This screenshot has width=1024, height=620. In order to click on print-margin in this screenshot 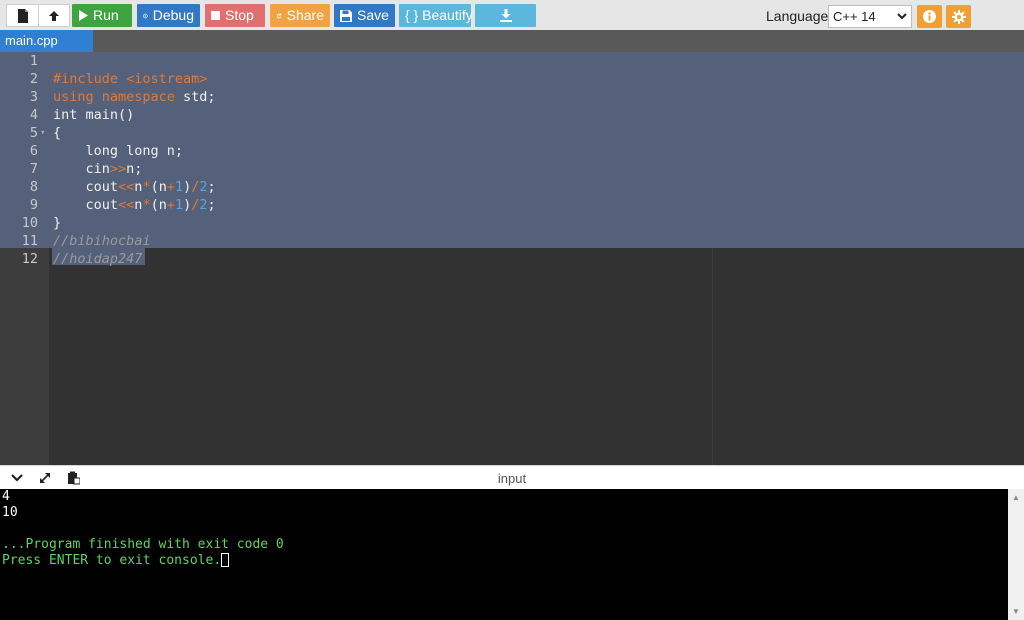, I will do `click(712, 356)`.